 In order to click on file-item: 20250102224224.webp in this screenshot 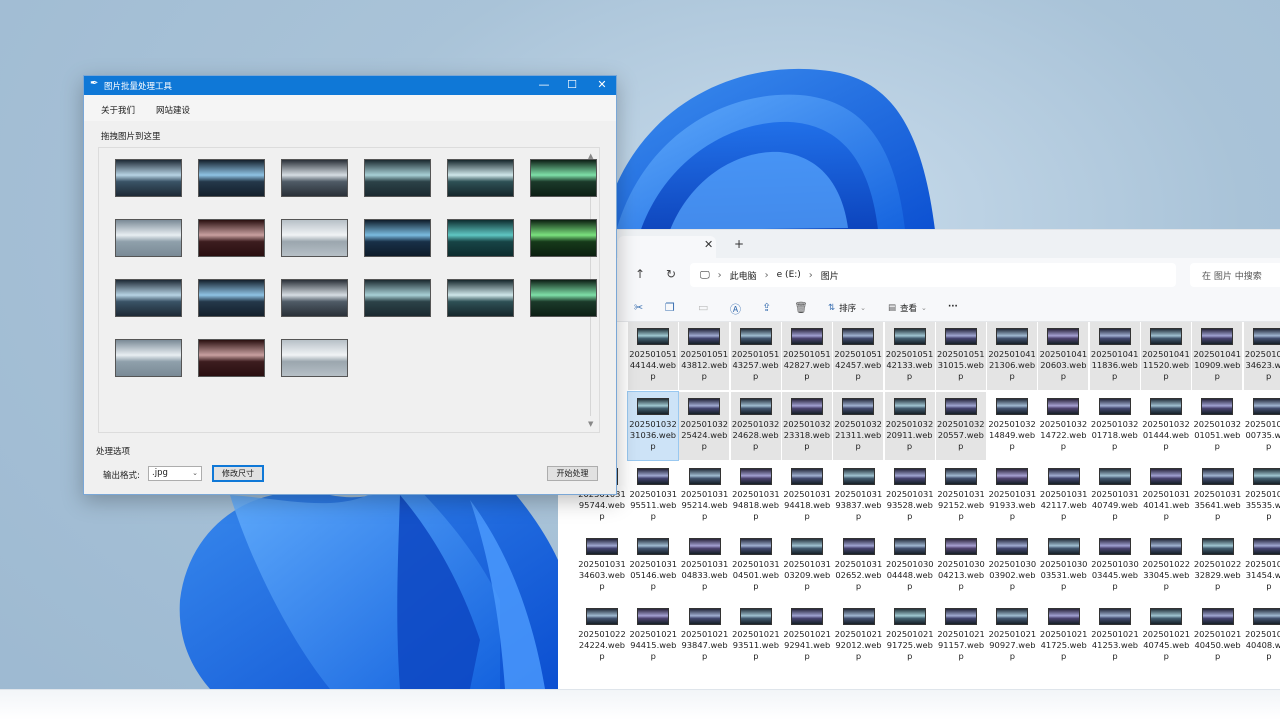, I will do `click(602, 636)`.